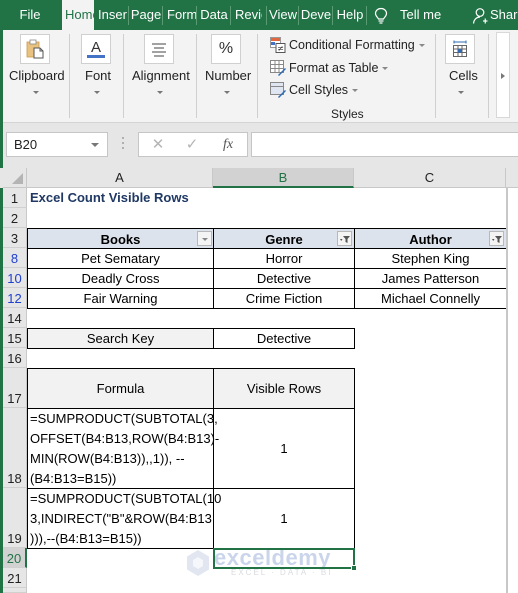 Image resolution: width=518 pixels, height=593 pixels. I want to click on number-button: %, so click(226, 49).